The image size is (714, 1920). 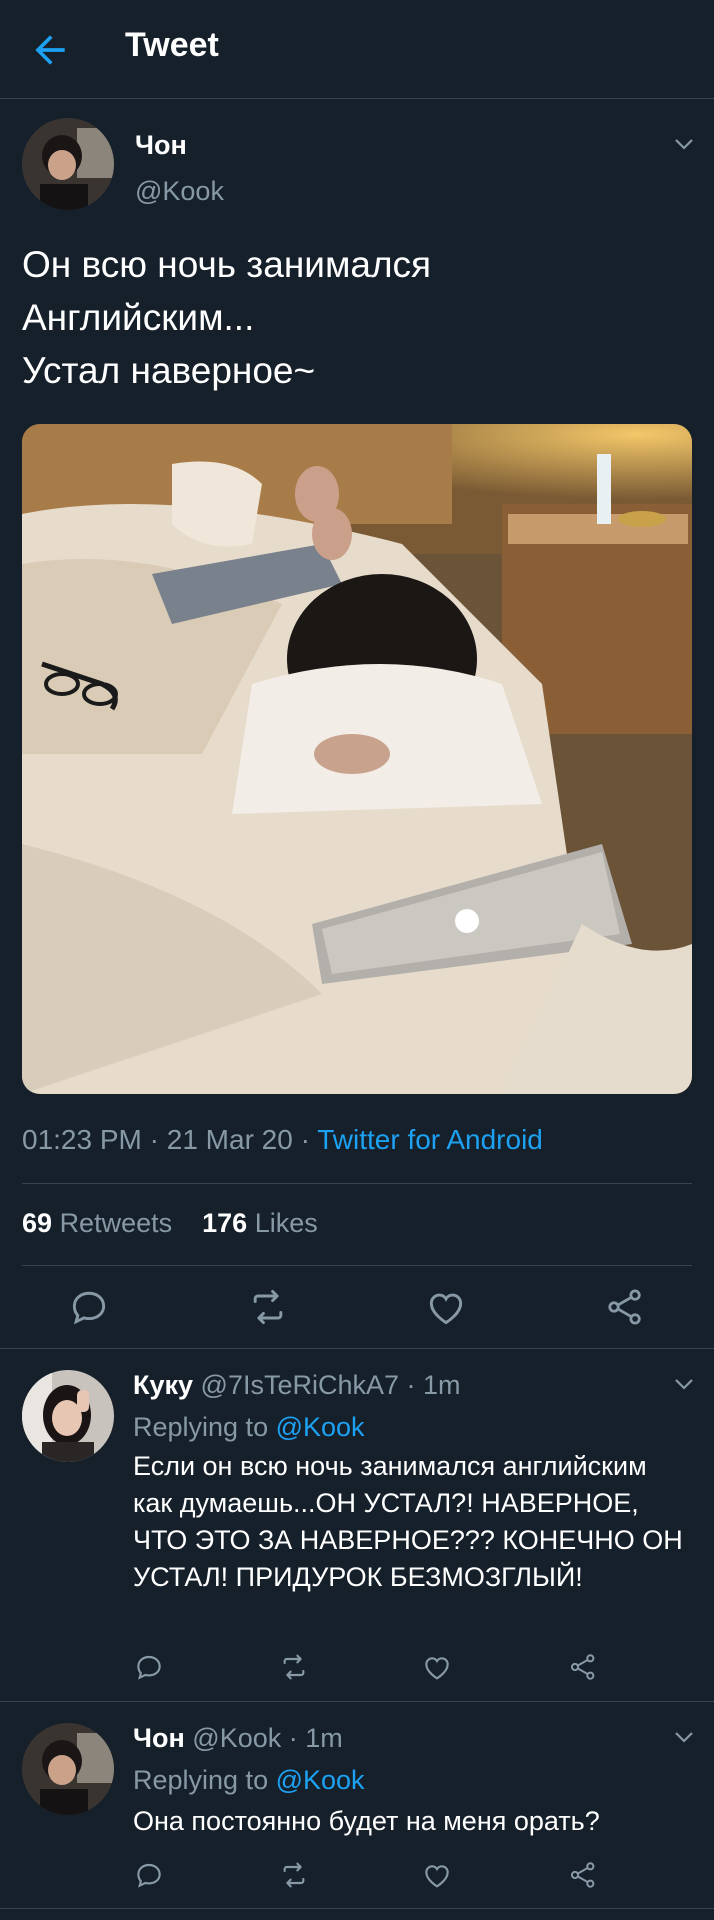 I want to click on retweets-stat: 69 Retweets, so click(x=97, y=1223).